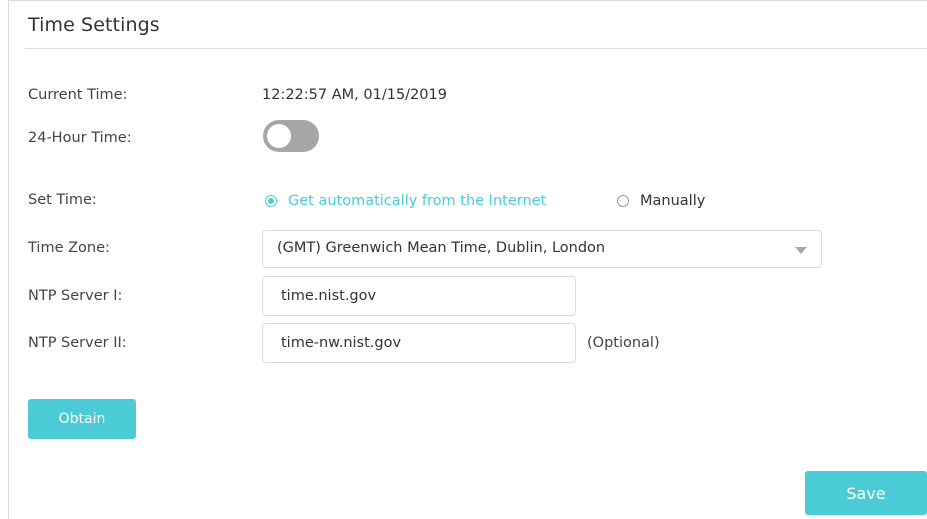  I want to click on current-time-value: 12:22:57 AM, 01/15/2019, so click(354, 95).